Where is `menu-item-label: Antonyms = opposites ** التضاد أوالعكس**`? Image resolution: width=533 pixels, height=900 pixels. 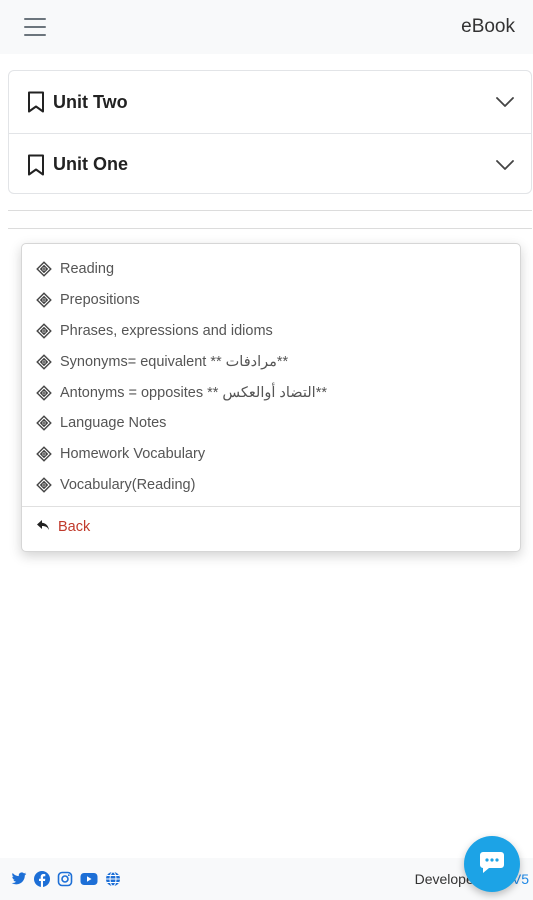 menu-item-label: Antonyms = opposites ** التضاد أوالعكس** is located at coordinates (193, 392).